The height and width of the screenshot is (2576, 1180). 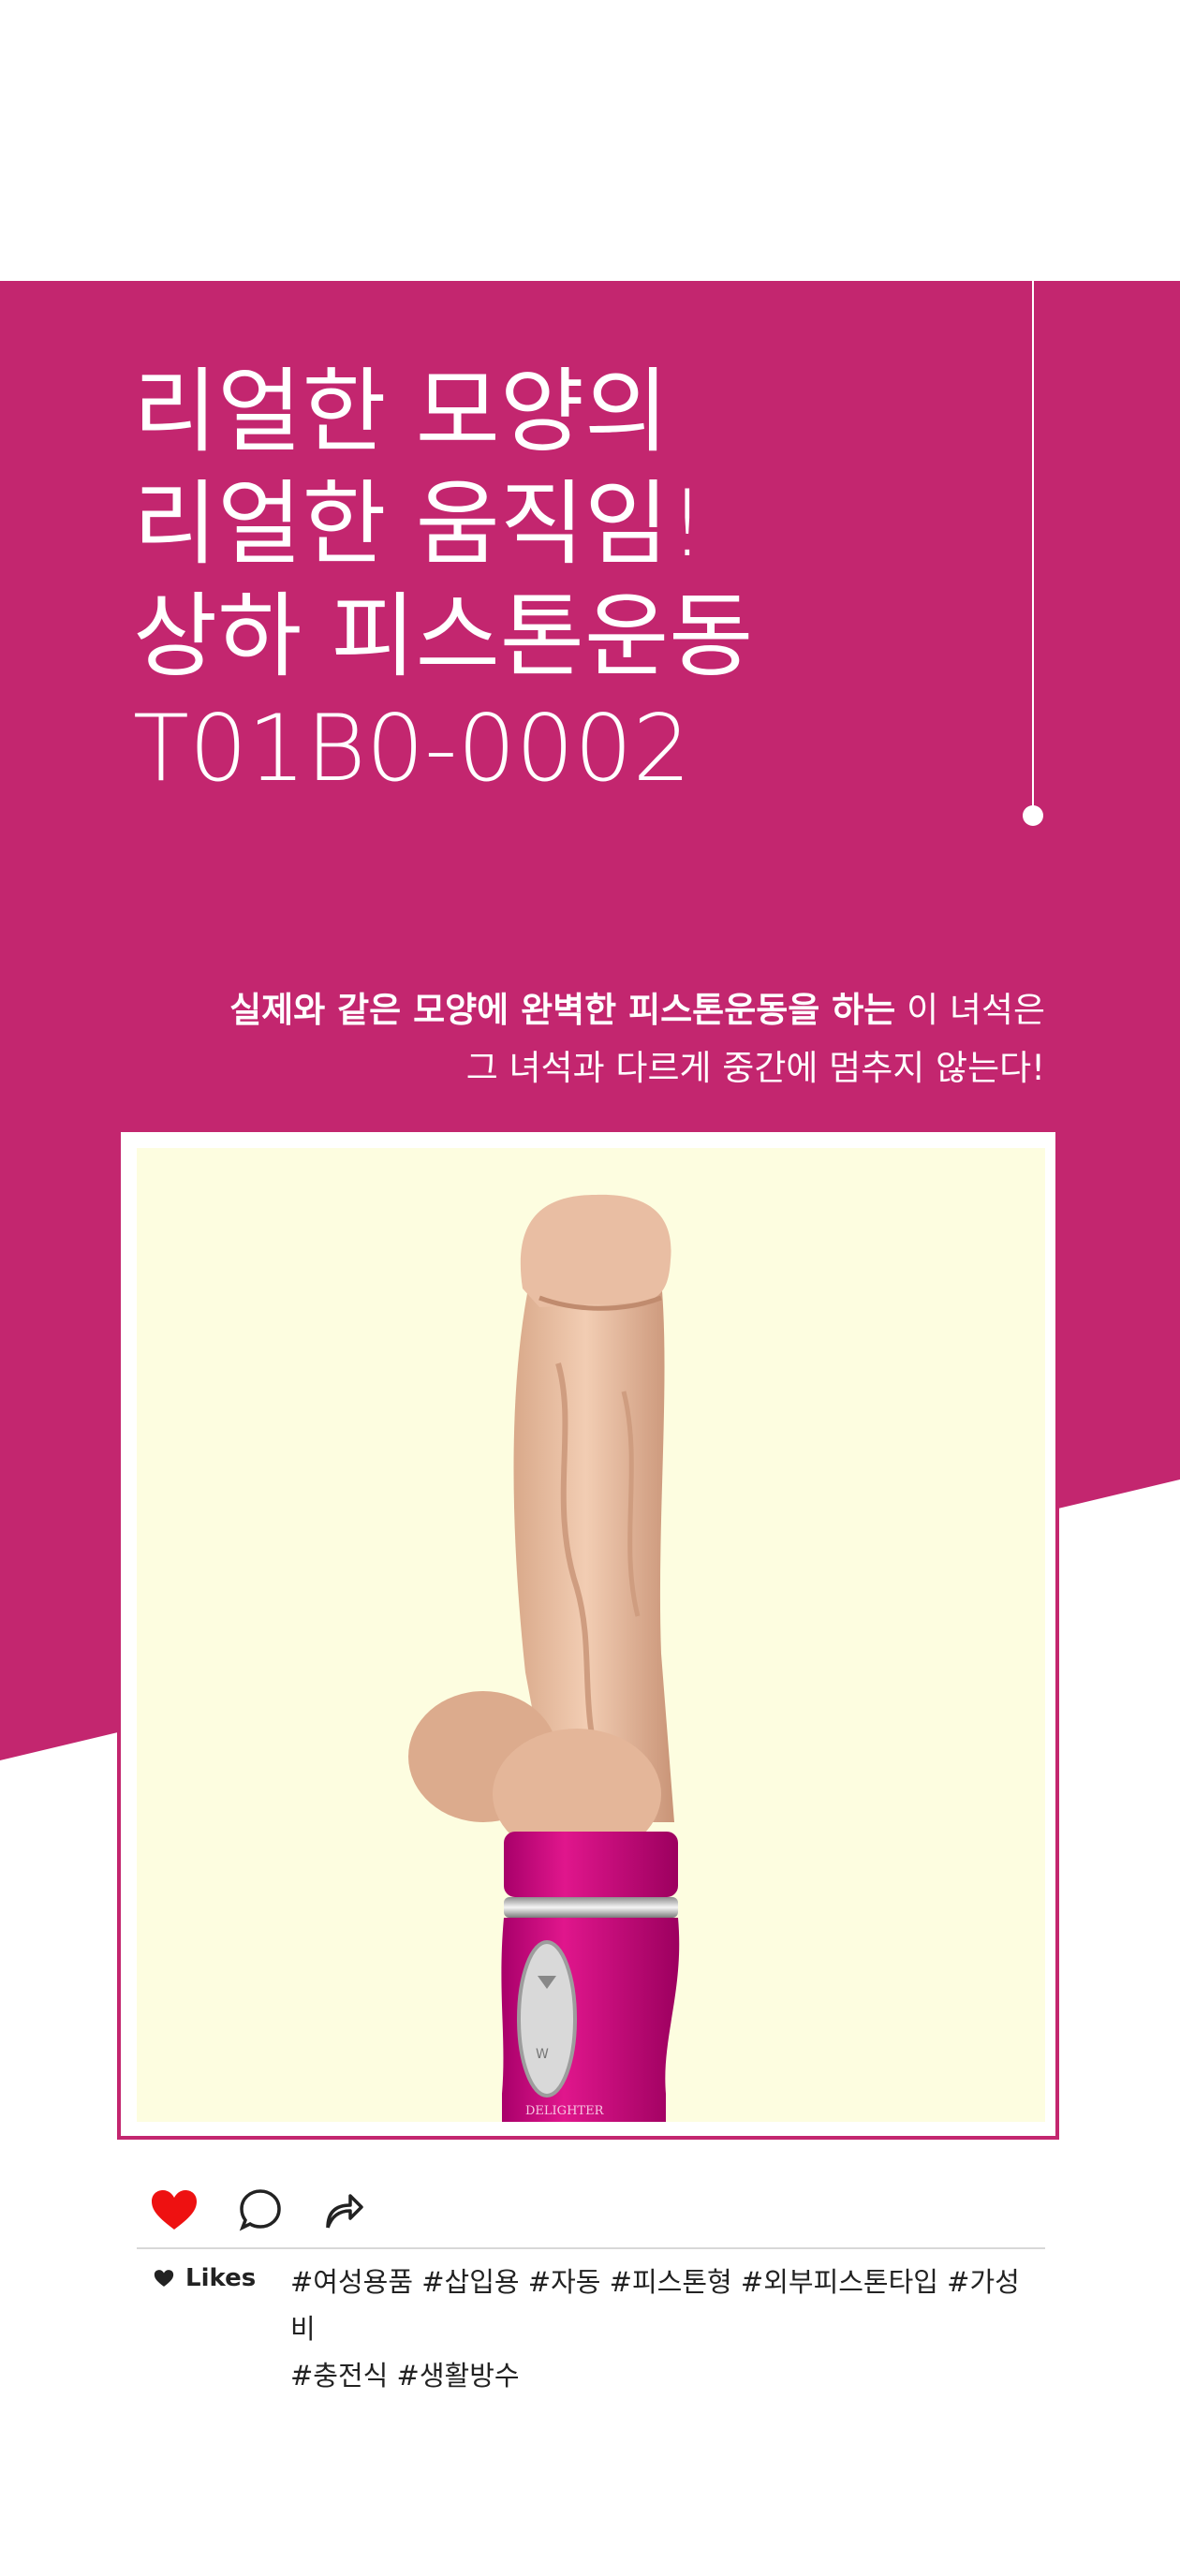 What do you see at coordinates (544, 1658) in the screenshot?
I see `product-illustration: W DELIGHTER` at bounding box center [544, 1658].